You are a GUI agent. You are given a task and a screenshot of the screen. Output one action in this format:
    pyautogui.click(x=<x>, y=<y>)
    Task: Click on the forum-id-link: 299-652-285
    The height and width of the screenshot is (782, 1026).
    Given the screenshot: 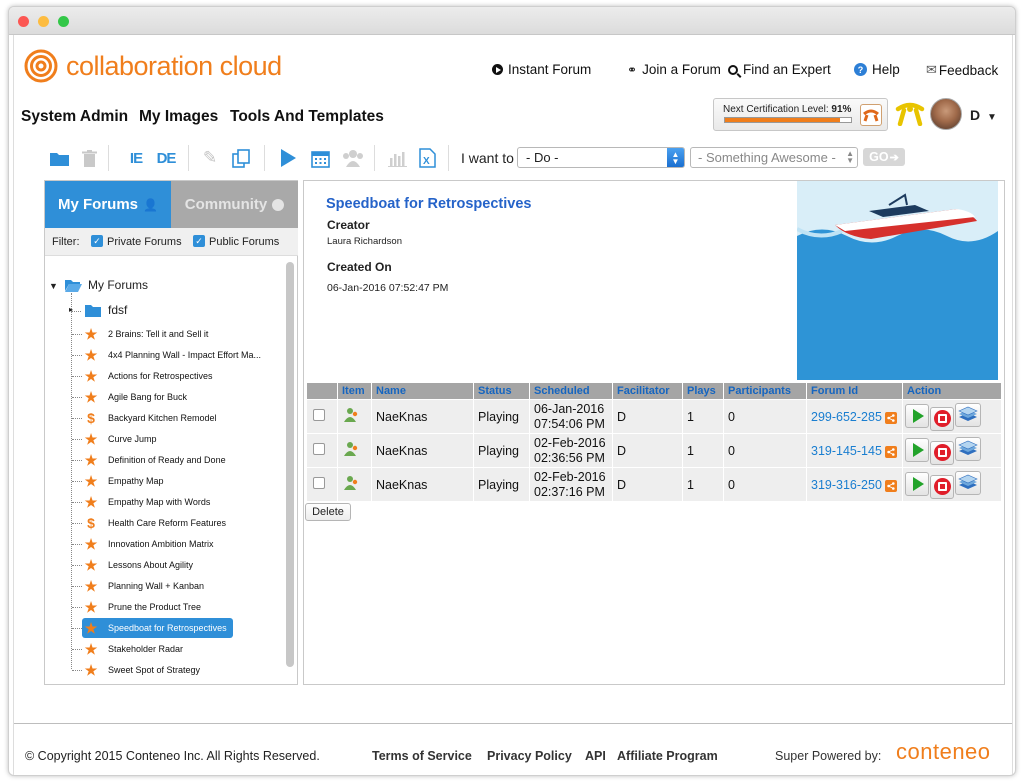 What is the action you would take?
    pyautogui.click(x=846, y=417)
    